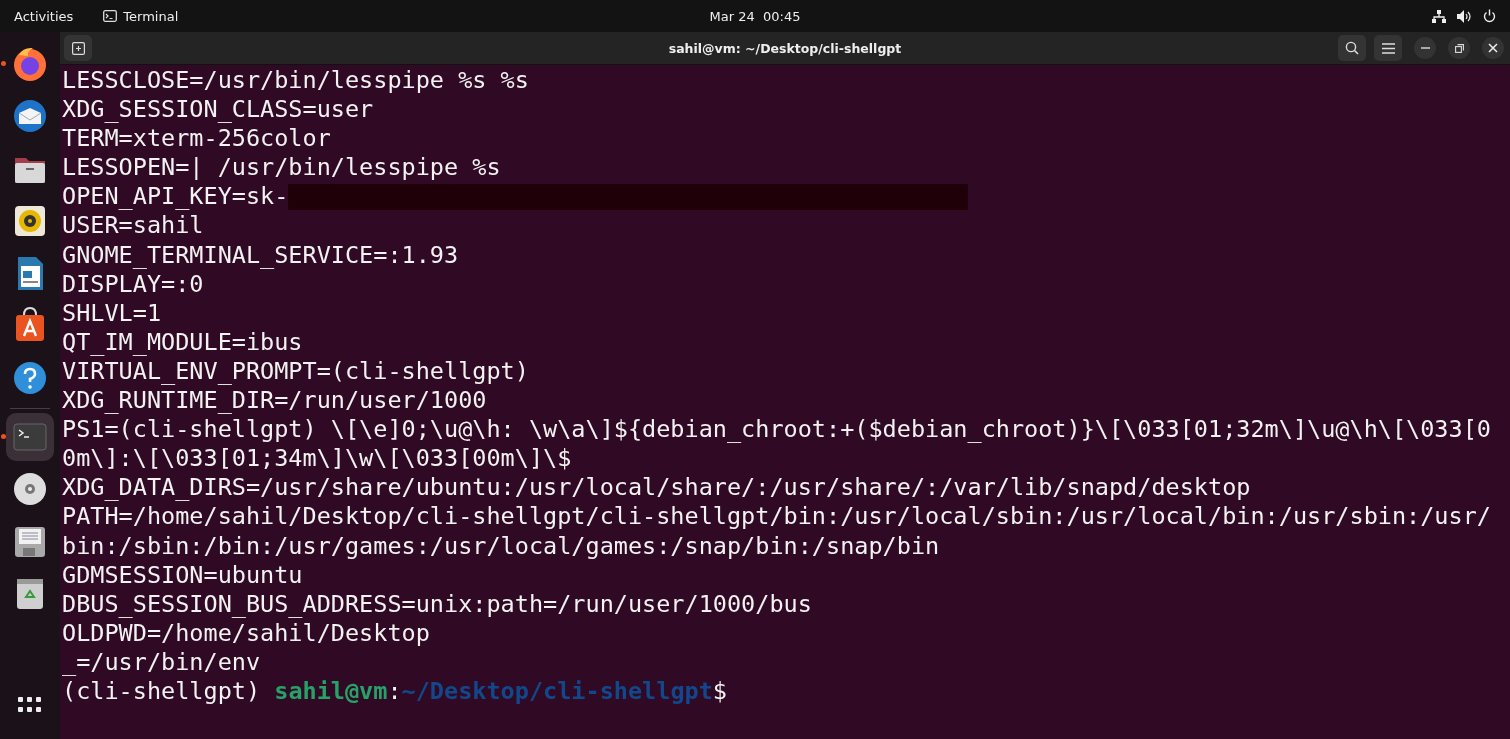  I want to click on prompt-text: $, so click(719, 691).